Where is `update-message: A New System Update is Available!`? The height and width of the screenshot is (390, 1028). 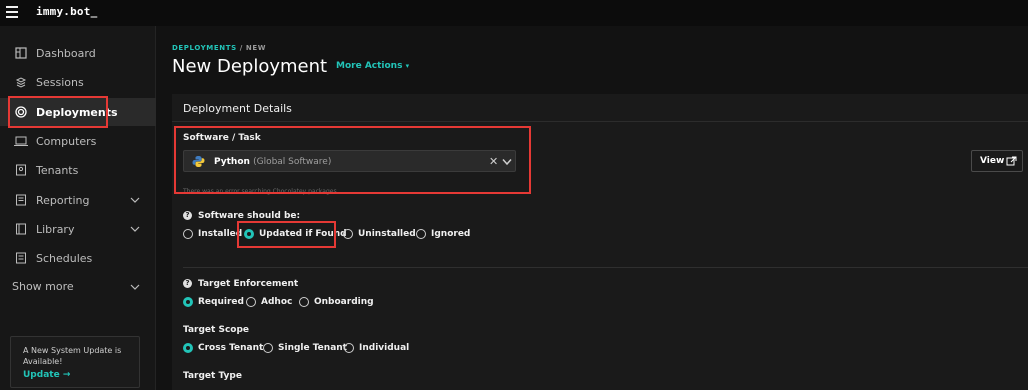
update-message: A New System Update is Available! is located at coordinates (72, 356).